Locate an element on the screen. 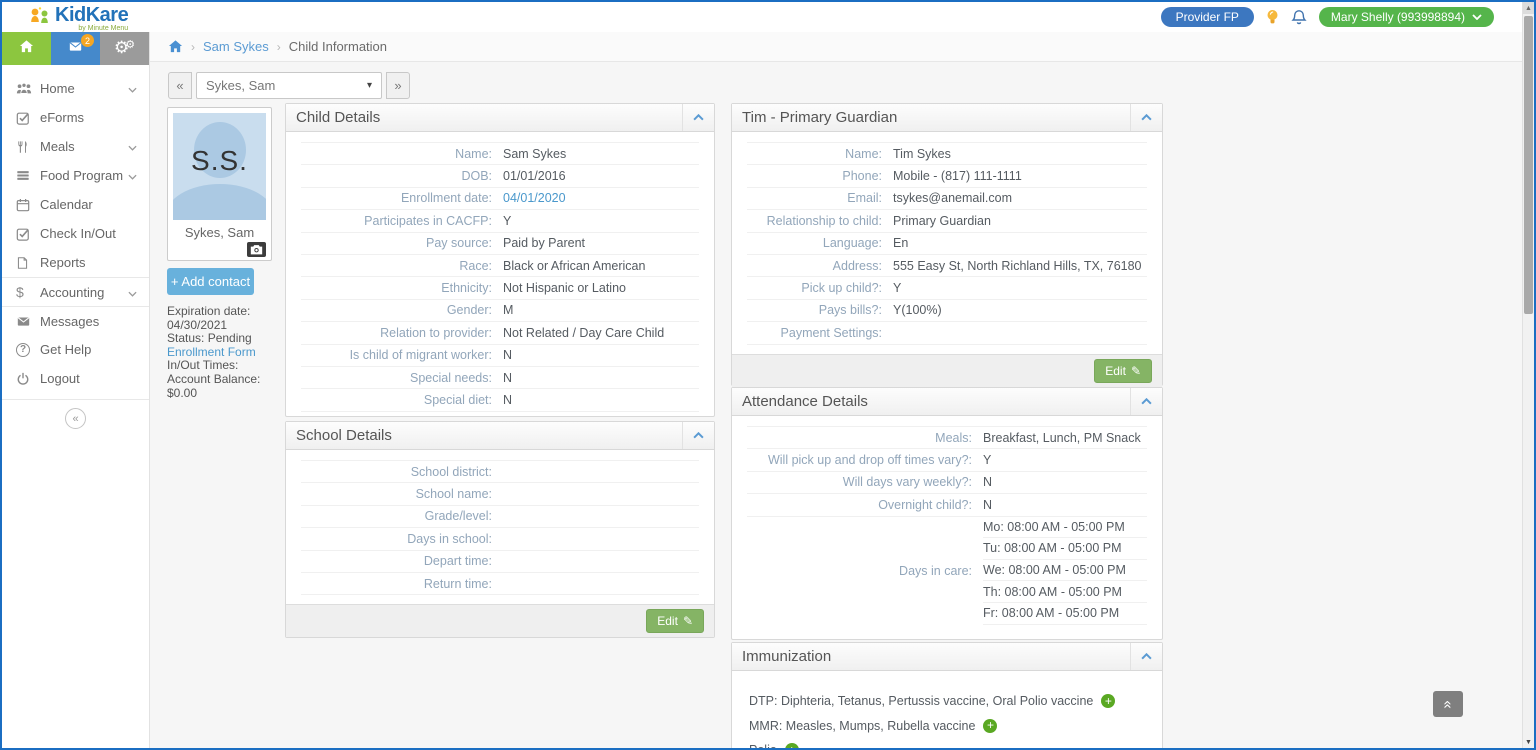  sidebar-item-get-help: ? Get Help is located at coordinates (75, 349).